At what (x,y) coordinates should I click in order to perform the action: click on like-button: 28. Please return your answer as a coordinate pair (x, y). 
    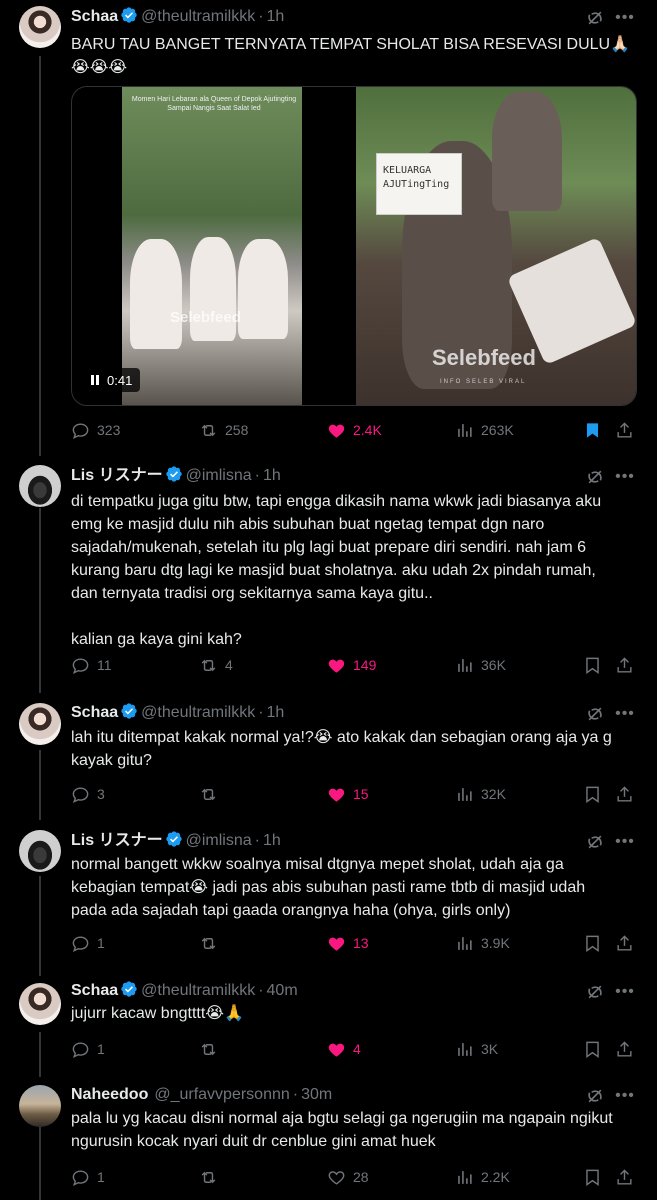
    Looking at the image, I should click on (348, 1177).